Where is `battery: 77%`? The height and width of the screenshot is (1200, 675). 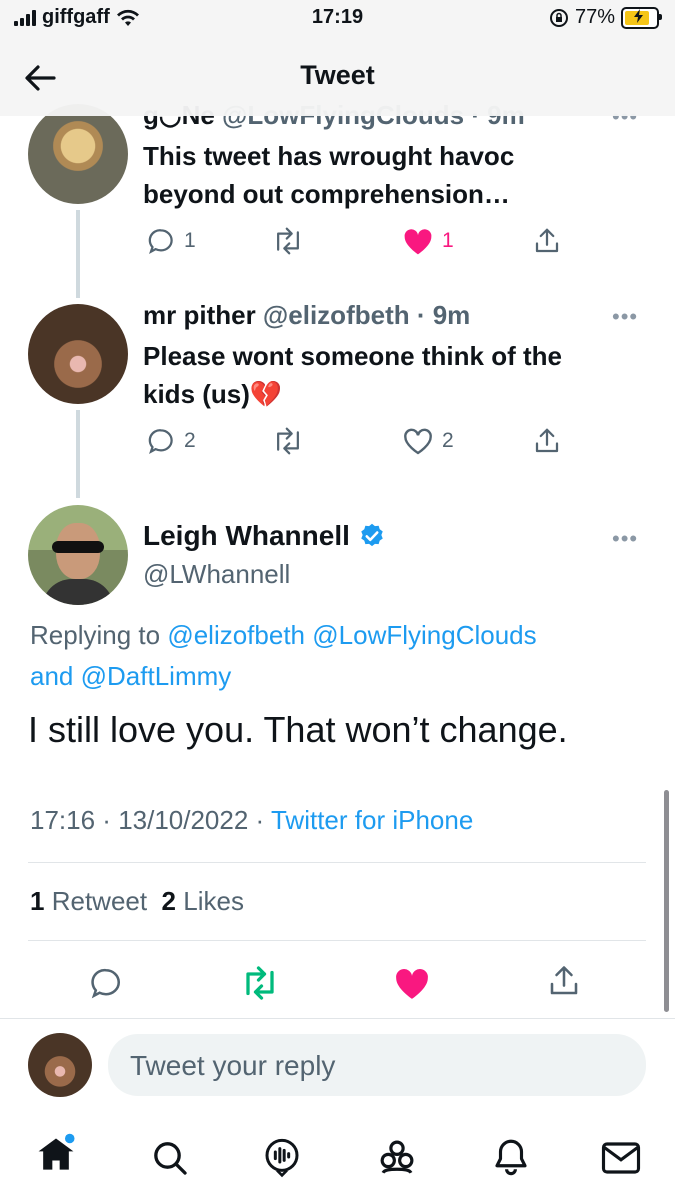 battery: 77% is located at coordinates (605, 17).